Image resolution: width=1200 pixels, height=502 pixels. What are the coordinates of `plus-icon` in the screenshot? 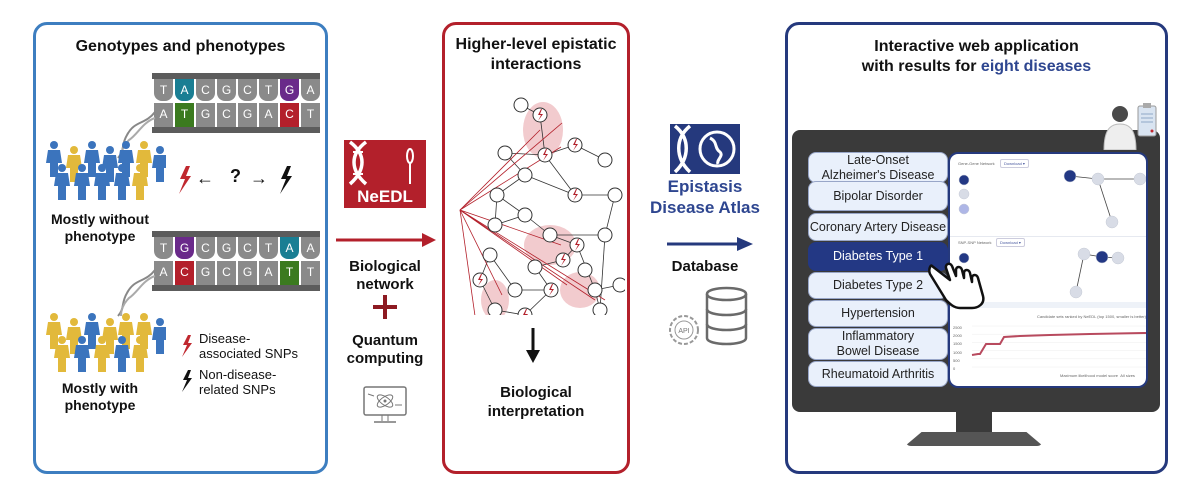 It's located at (385, 307).